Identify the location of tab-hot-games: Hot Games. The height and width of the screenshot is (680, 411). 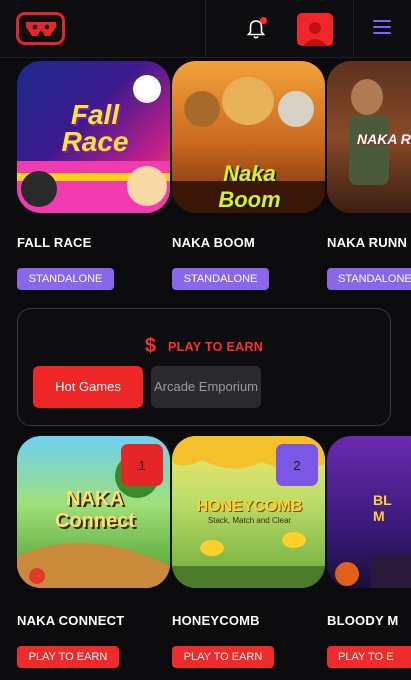
(88, 387).